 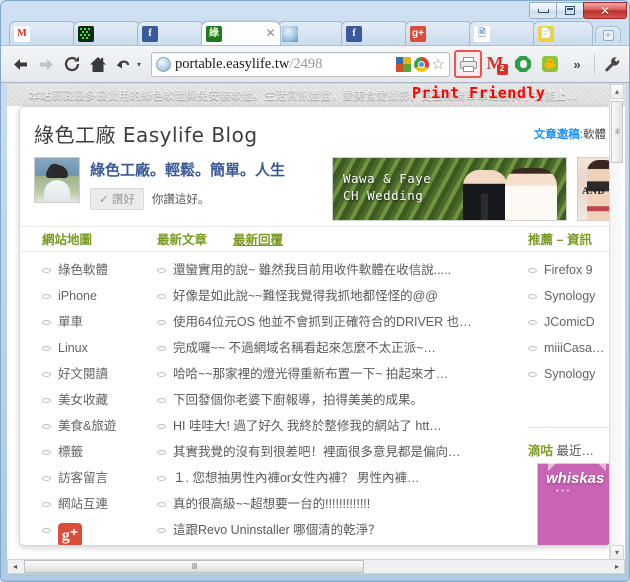 I want to click on submit-article-link: 文章邀稿:軟體, so click(x=570, y=134).